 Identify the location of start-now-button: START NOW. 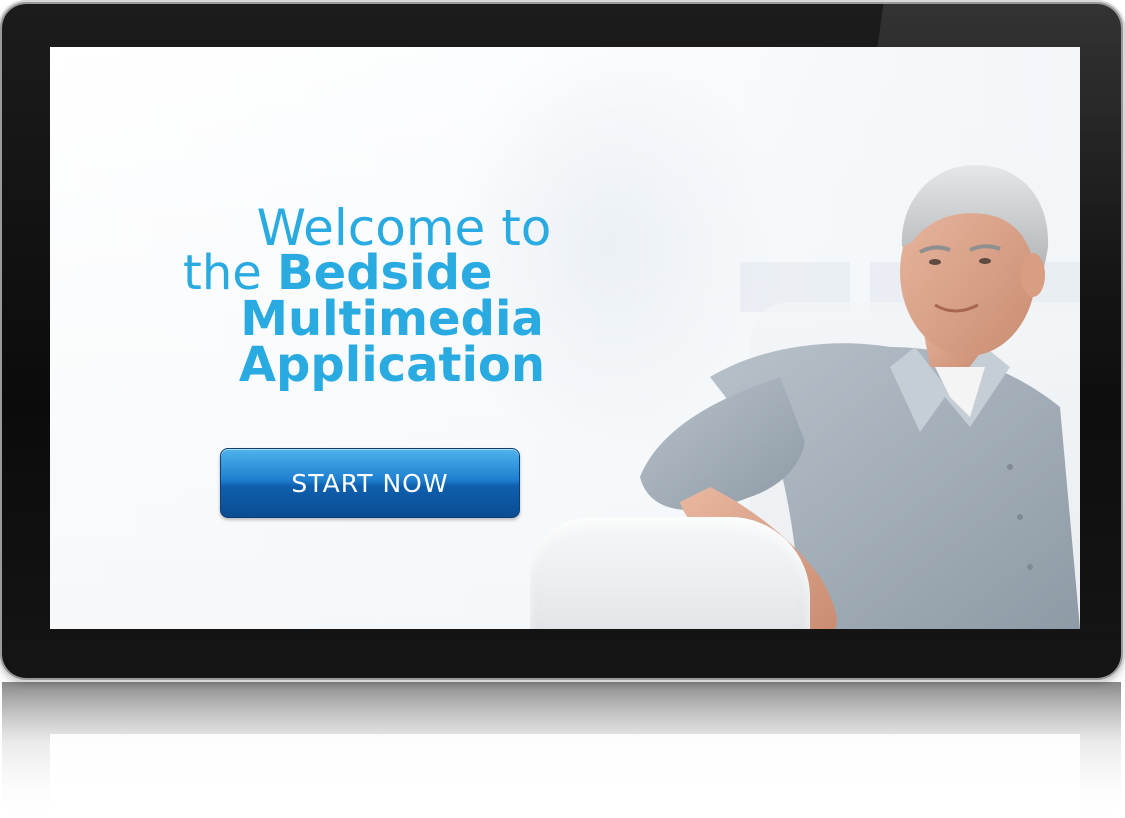
(370, 483).